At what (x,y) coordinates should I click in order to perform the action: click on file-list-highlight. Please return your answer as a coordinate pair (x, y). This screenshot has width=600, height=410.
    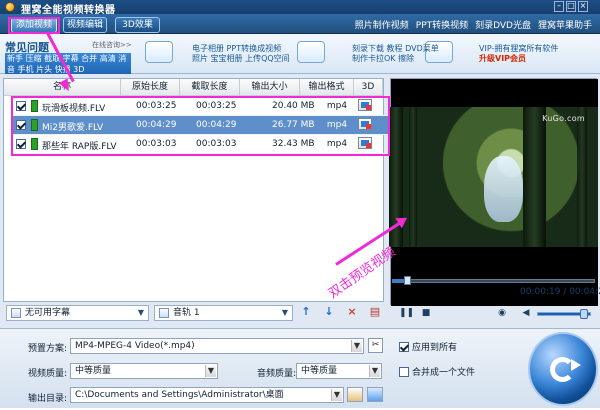
    Looking at the image, I should click on (200, 126).